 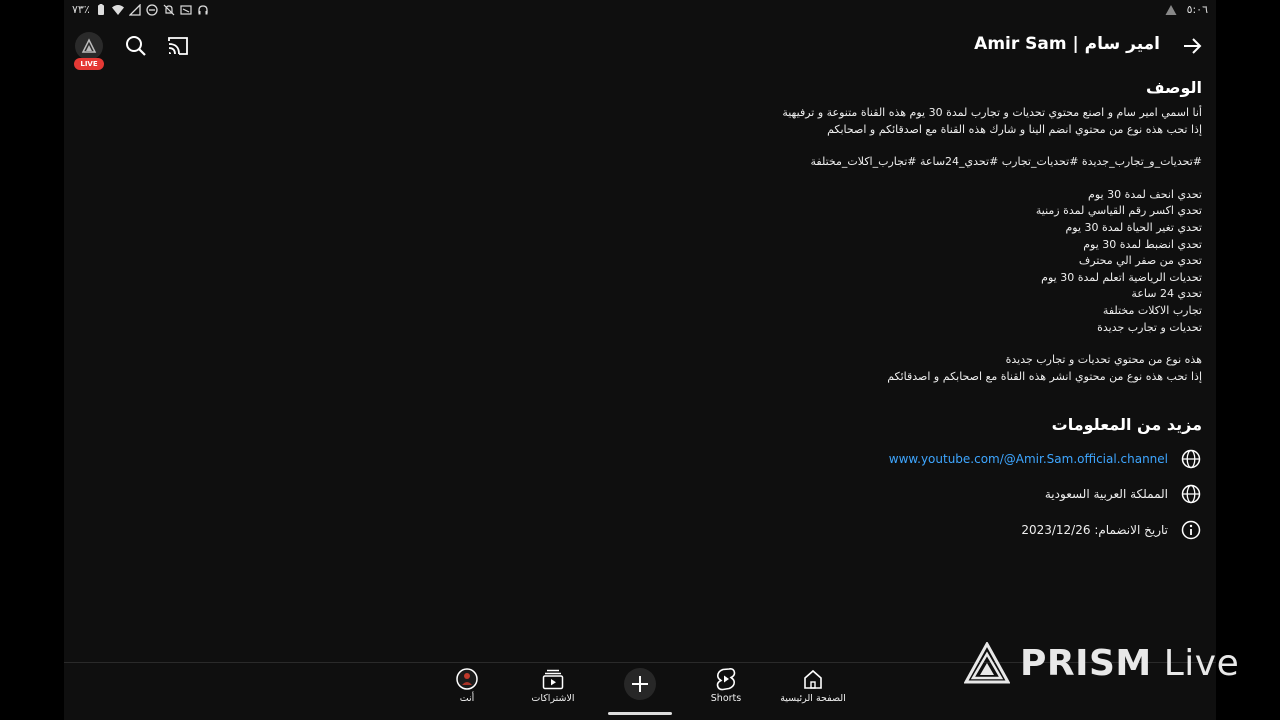 What do you see at coordinates (89, 46) in the screenshot?
I see `live-avatar-icon` at bounding box center [89, 46].